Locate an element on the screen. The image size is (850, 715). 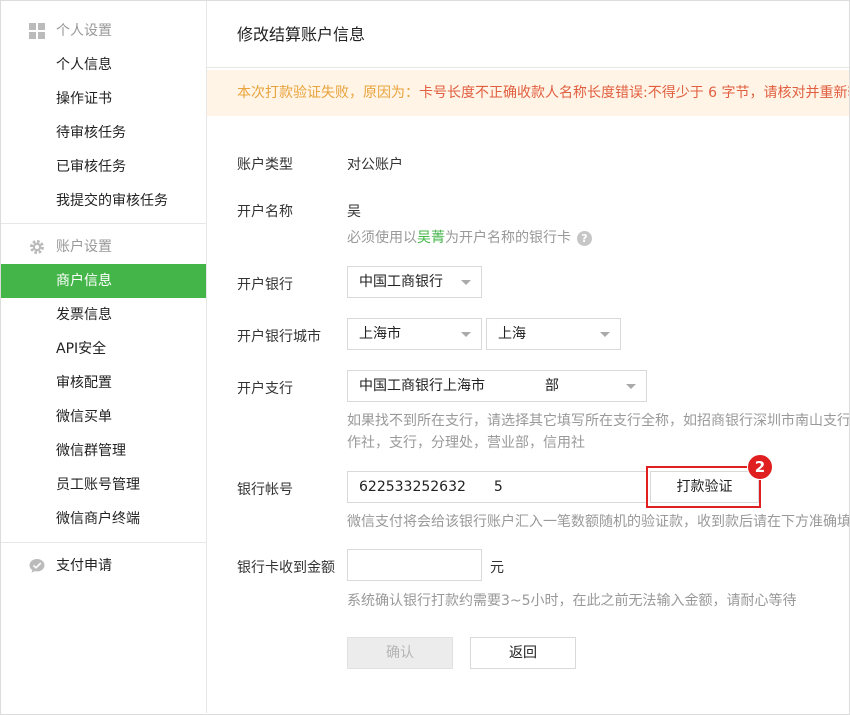
sidebar-item-certificate: 操作证书 is located at coordinates (103, 99).